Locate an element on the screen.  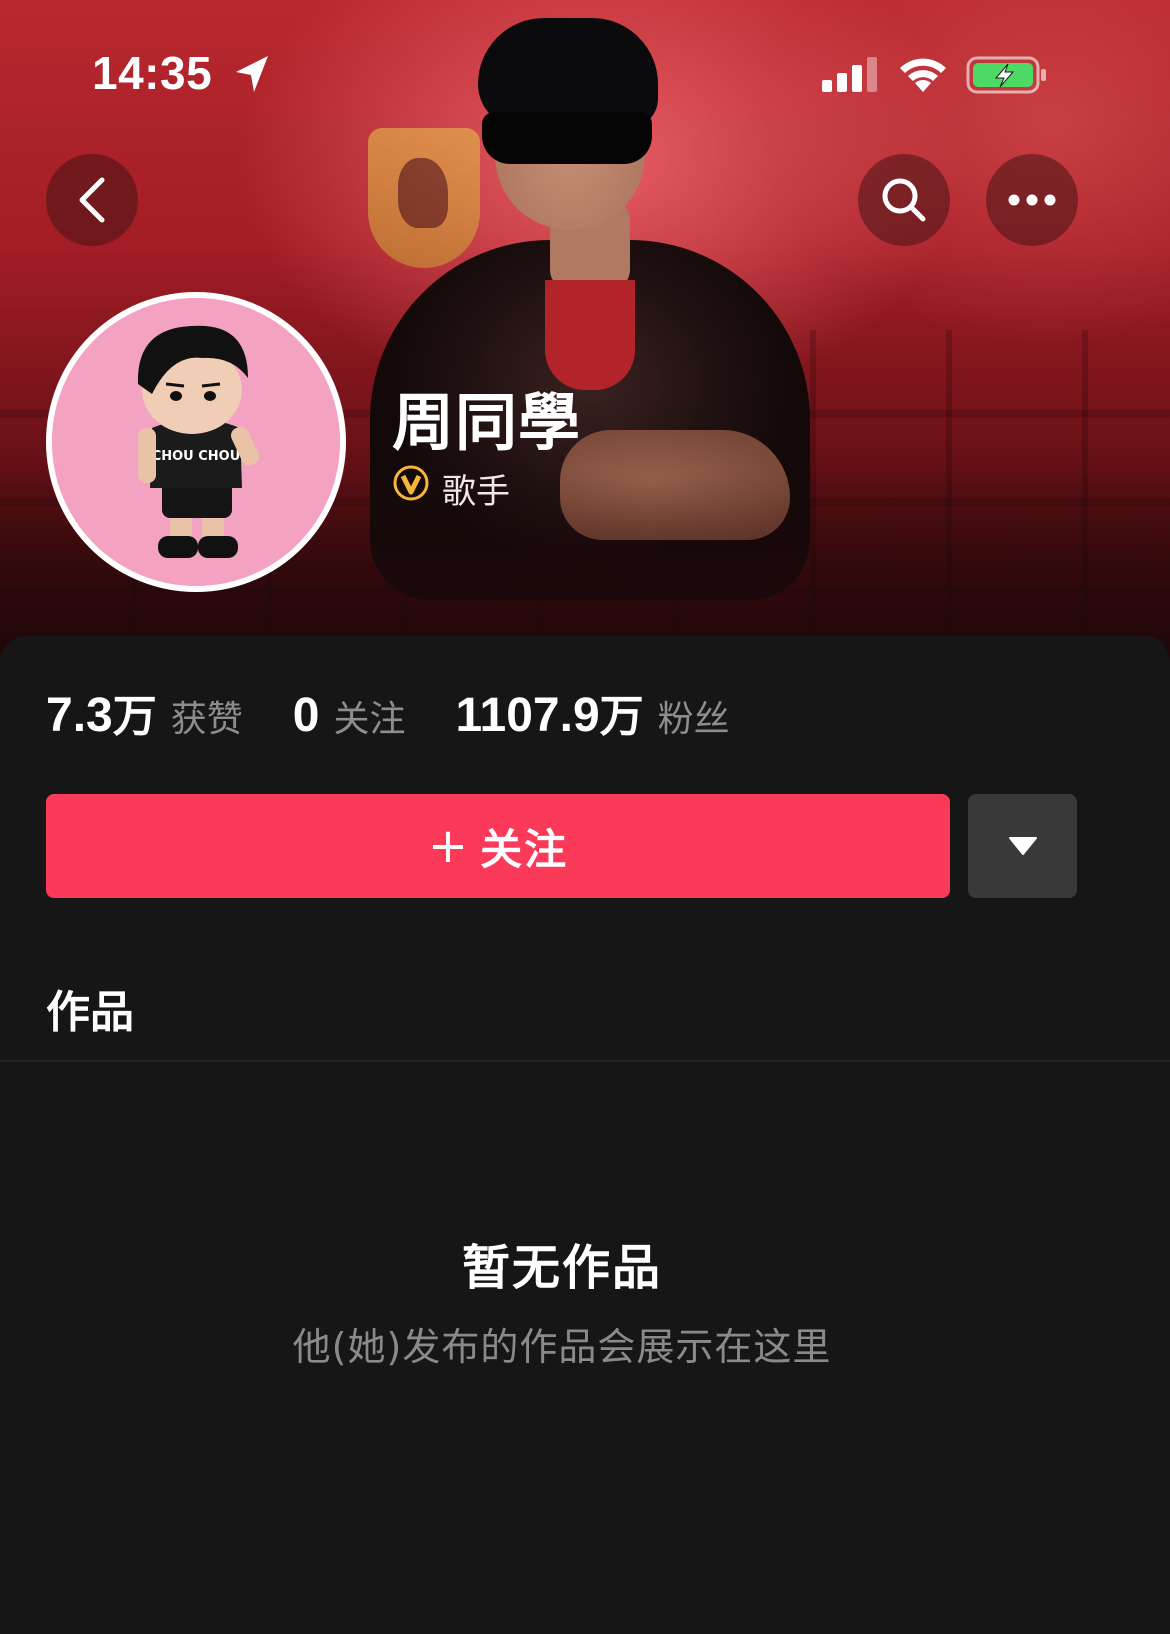
verification-label: 歌手 is located at coordinates (476, 492).